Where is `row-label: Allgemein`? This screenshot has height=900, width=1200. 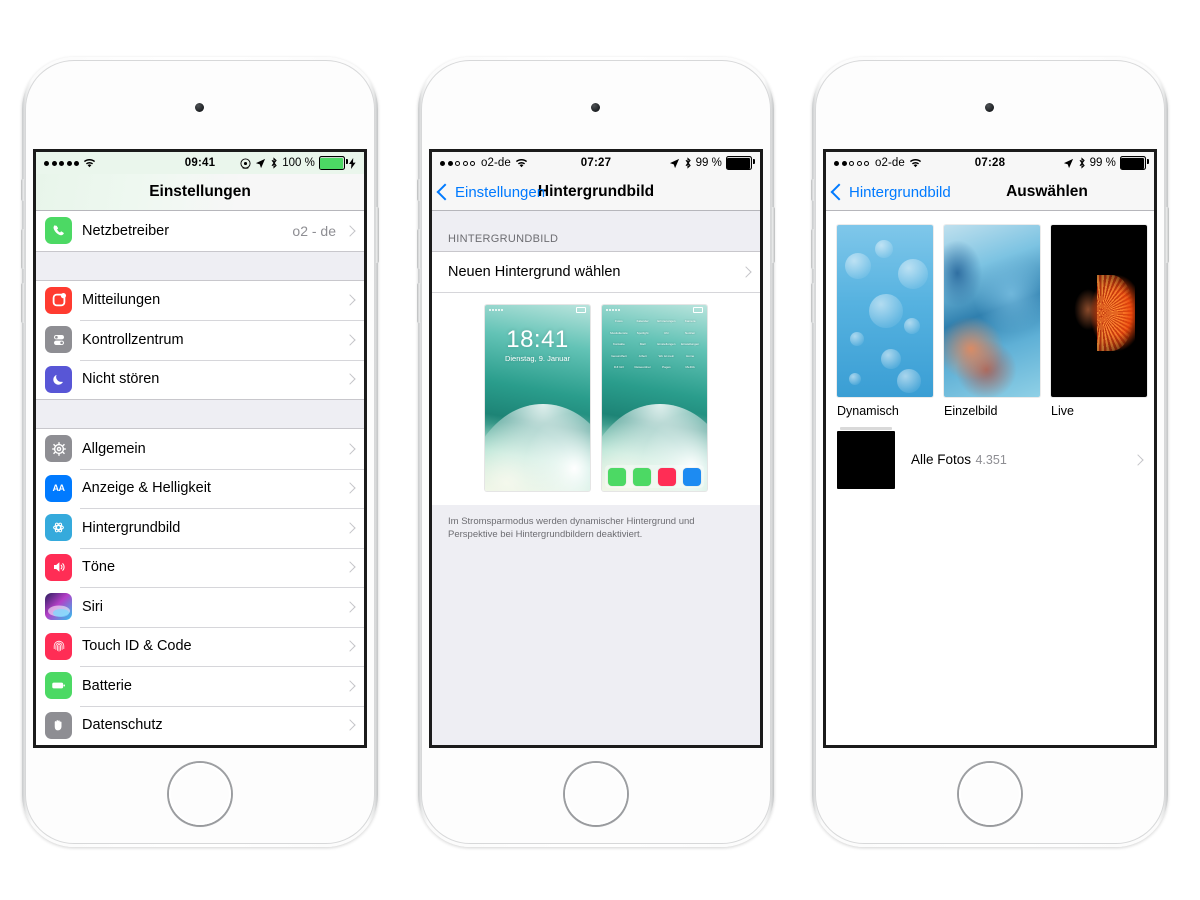
row-label: Allgemein is located at coordinates (114, 448).